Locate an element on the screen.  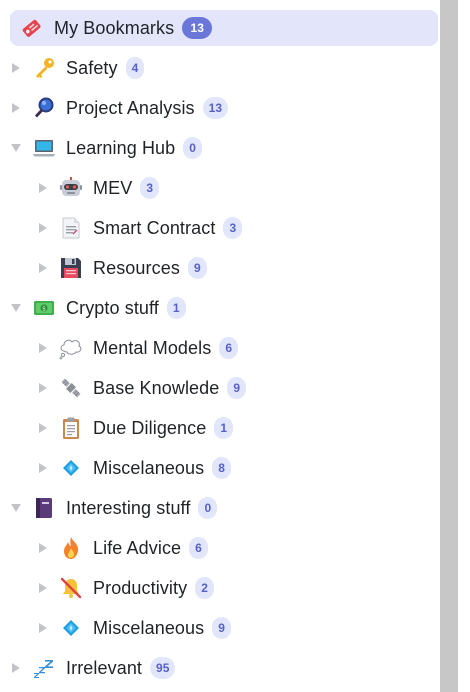
count-badge: 8 is located at coordinates (221, 468).